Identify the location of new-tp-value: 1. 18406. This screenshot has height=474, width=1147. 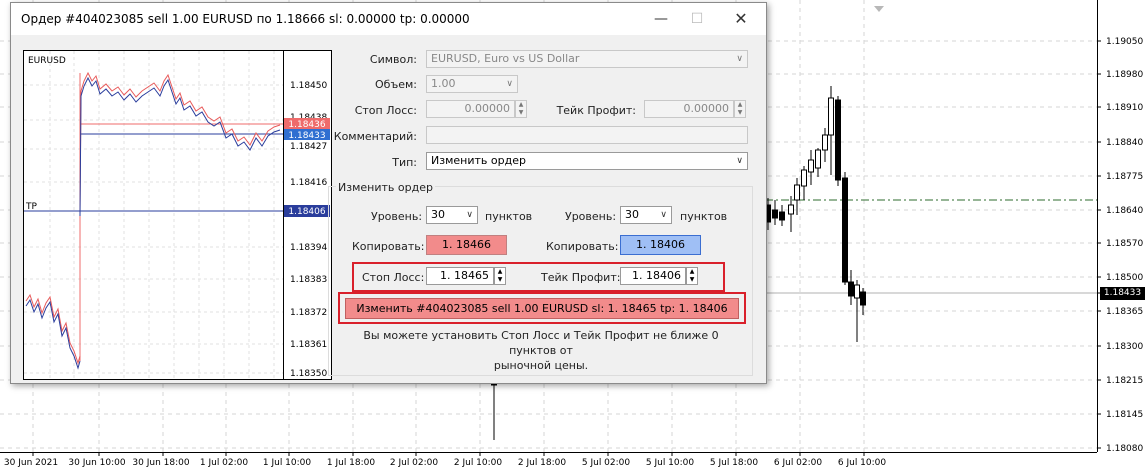
(656, 275).